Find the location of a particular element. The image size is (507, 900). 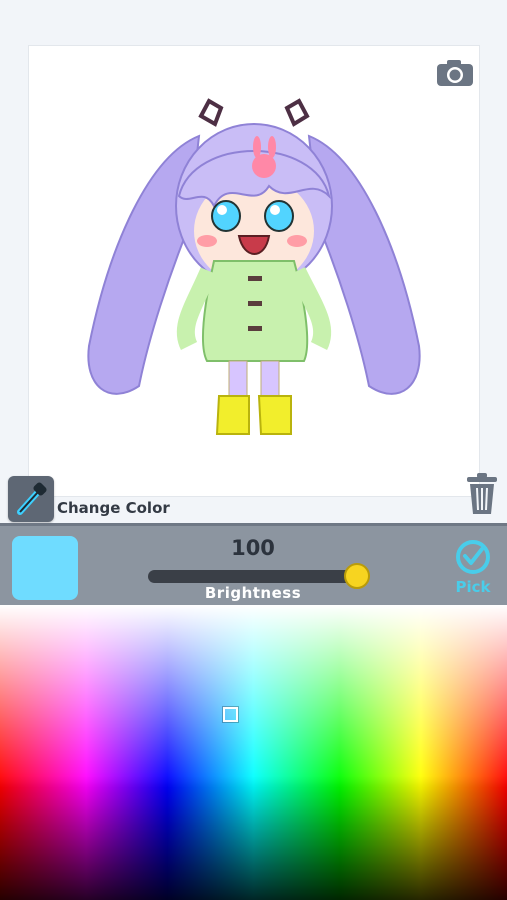

eyedropper-button is located at coordinates (31, 499).